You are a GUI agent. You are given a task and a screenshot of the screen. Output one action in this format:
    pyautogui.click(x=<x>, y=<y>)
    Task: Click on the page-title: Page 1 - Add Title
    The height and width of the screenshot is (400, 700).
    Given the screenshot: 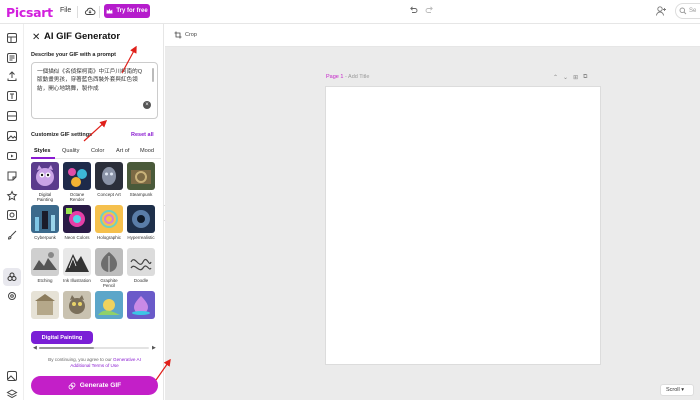 What is the action you would take?
    pyautogui.click(x=347, y=77)
    